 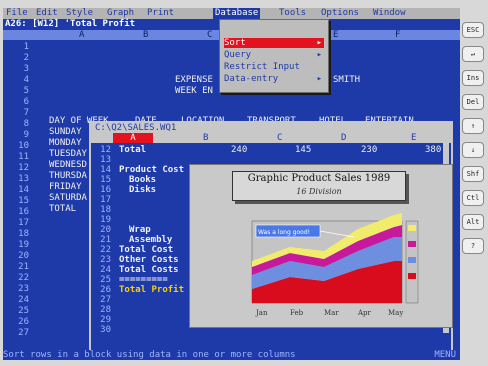 What do you see at coordinates (102, 280) in the screenshot?
I see `win-row-num: 25` at bounding box center [102, 280].